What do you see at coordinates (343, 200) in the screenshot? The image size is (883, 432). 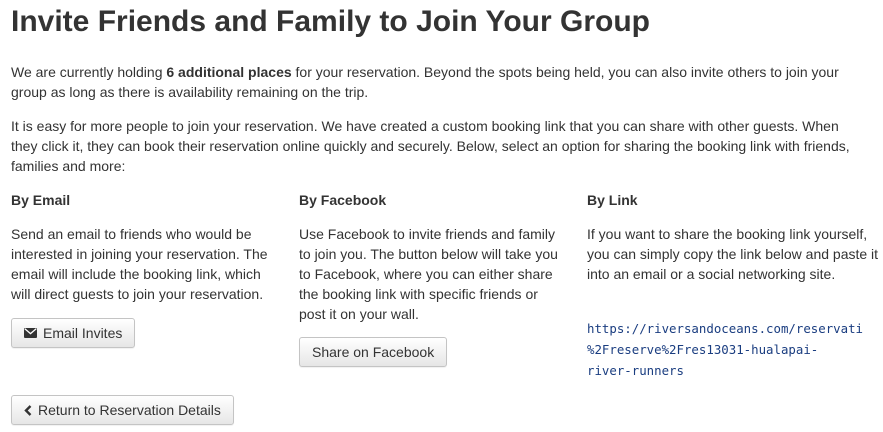 I see `facebook-heading: By Facebook` at bounding box center [343, 200].